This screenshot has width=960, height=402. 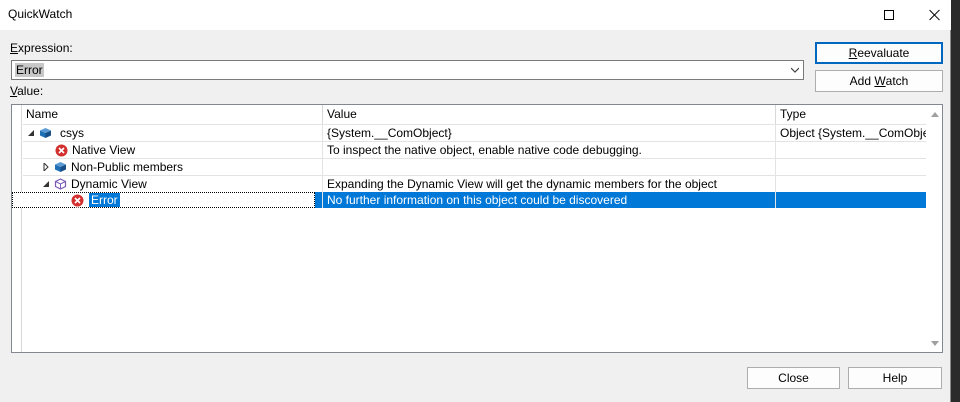 I want to click on row-name: Dynamic View, so click(x=109, y=184).